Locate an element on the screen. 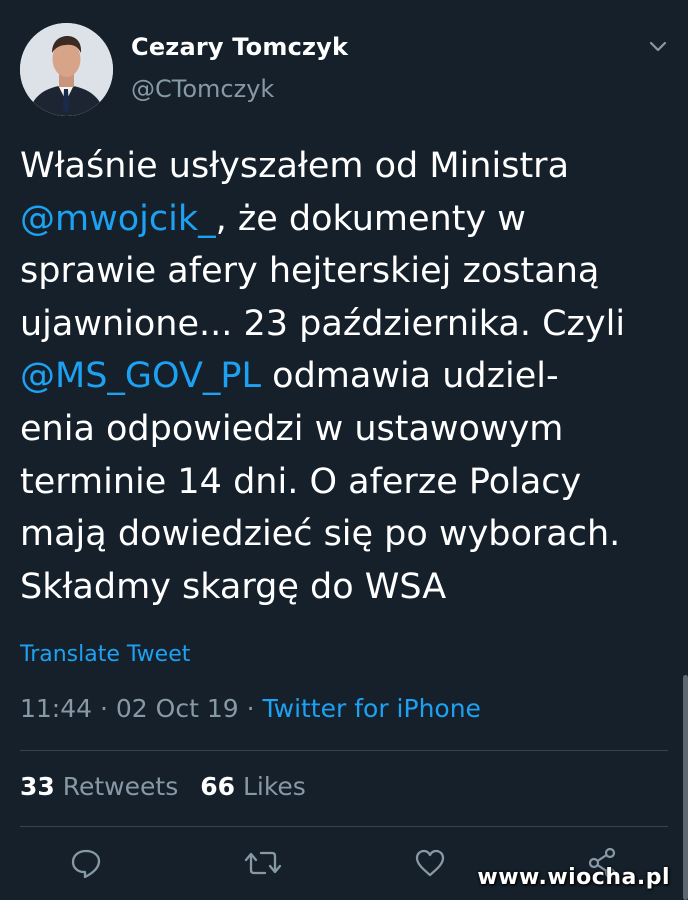 Image resolution: width=688 pixels, height=900 pixels. engagement-stats: 33 Retweets 66 Likes is located at coordinates (163, 786).